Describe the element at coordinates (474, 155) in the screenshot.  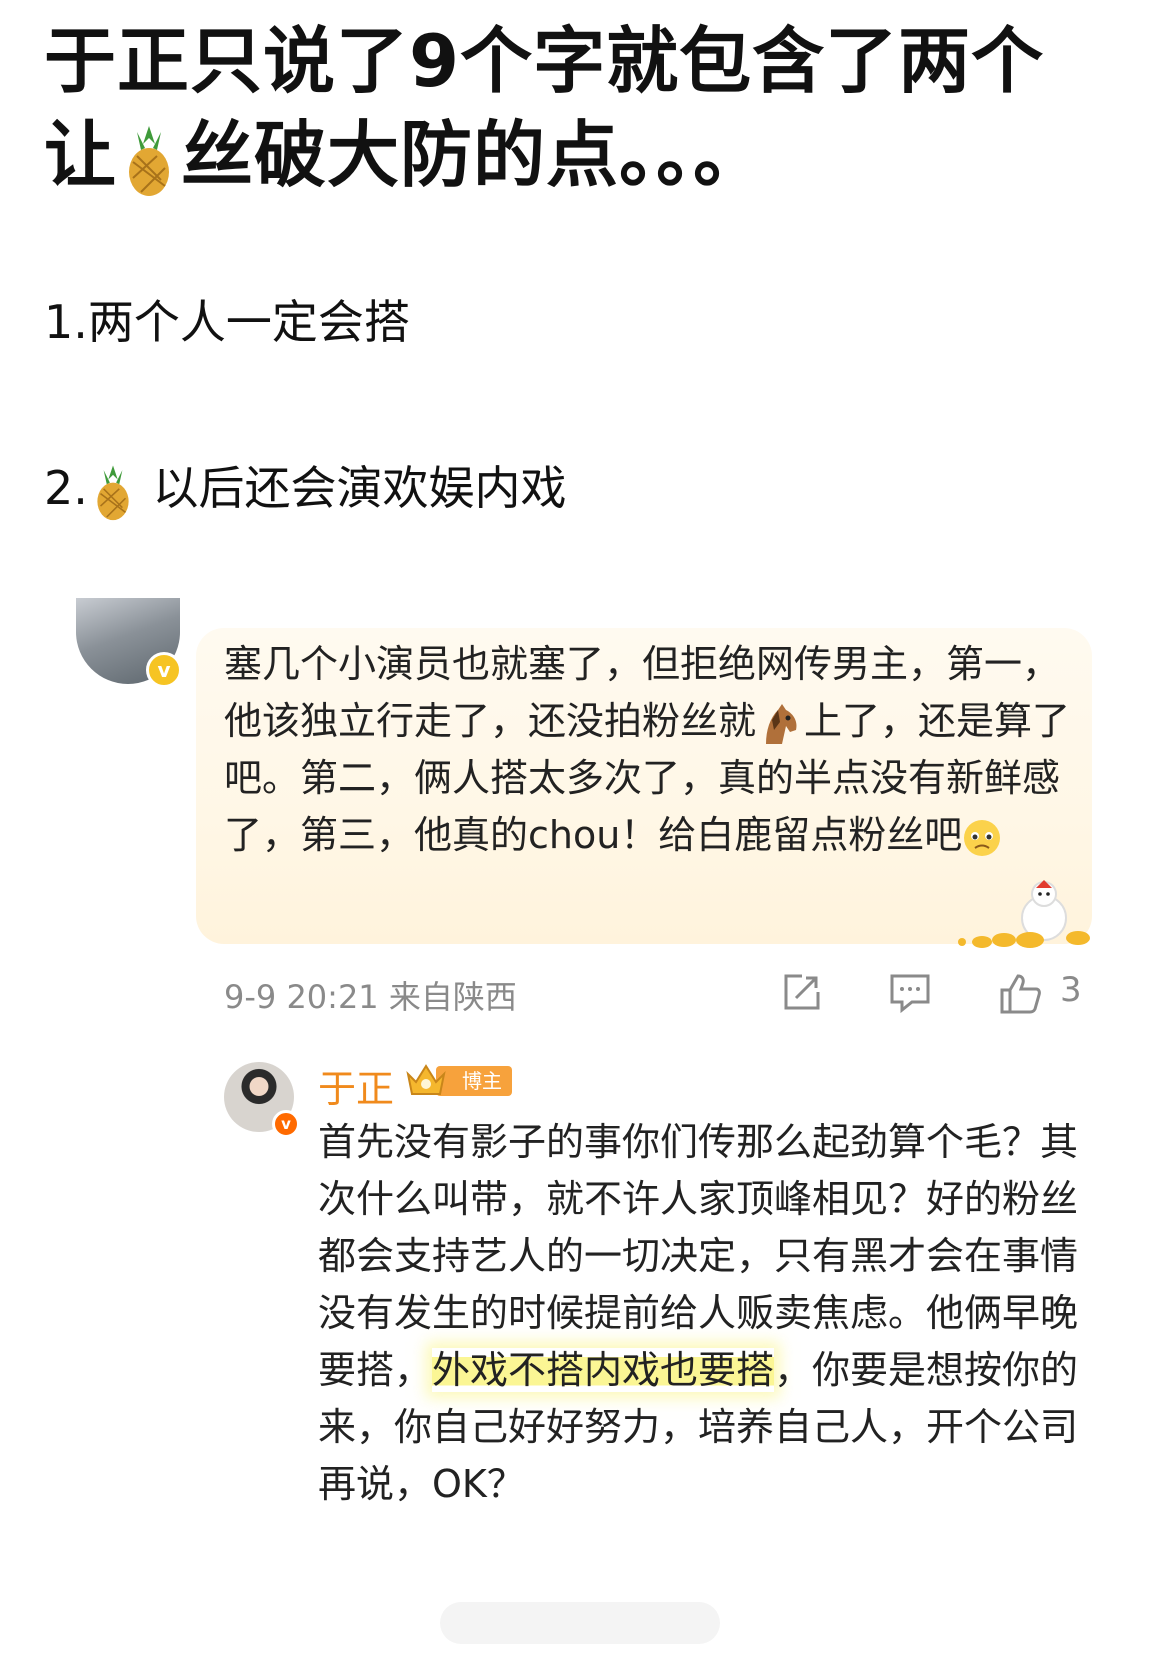
I see `title-suffix: 丝破大防的点。。。` at that location.